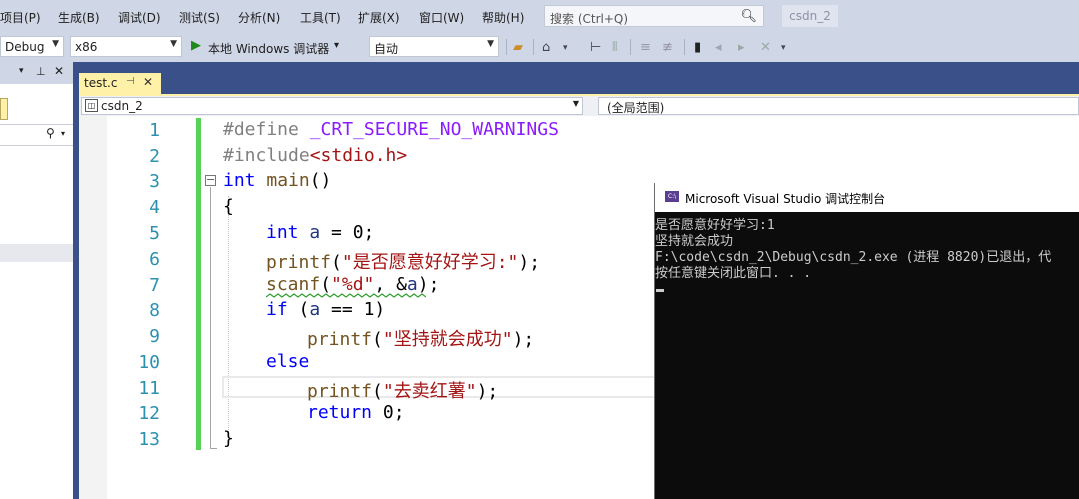 The width and height of the screenshot is (1079, 499). Describe the element at coordinates (838, 106) in the screenshot. I see `global-scope-dropdown: (全局范围)` at that location.